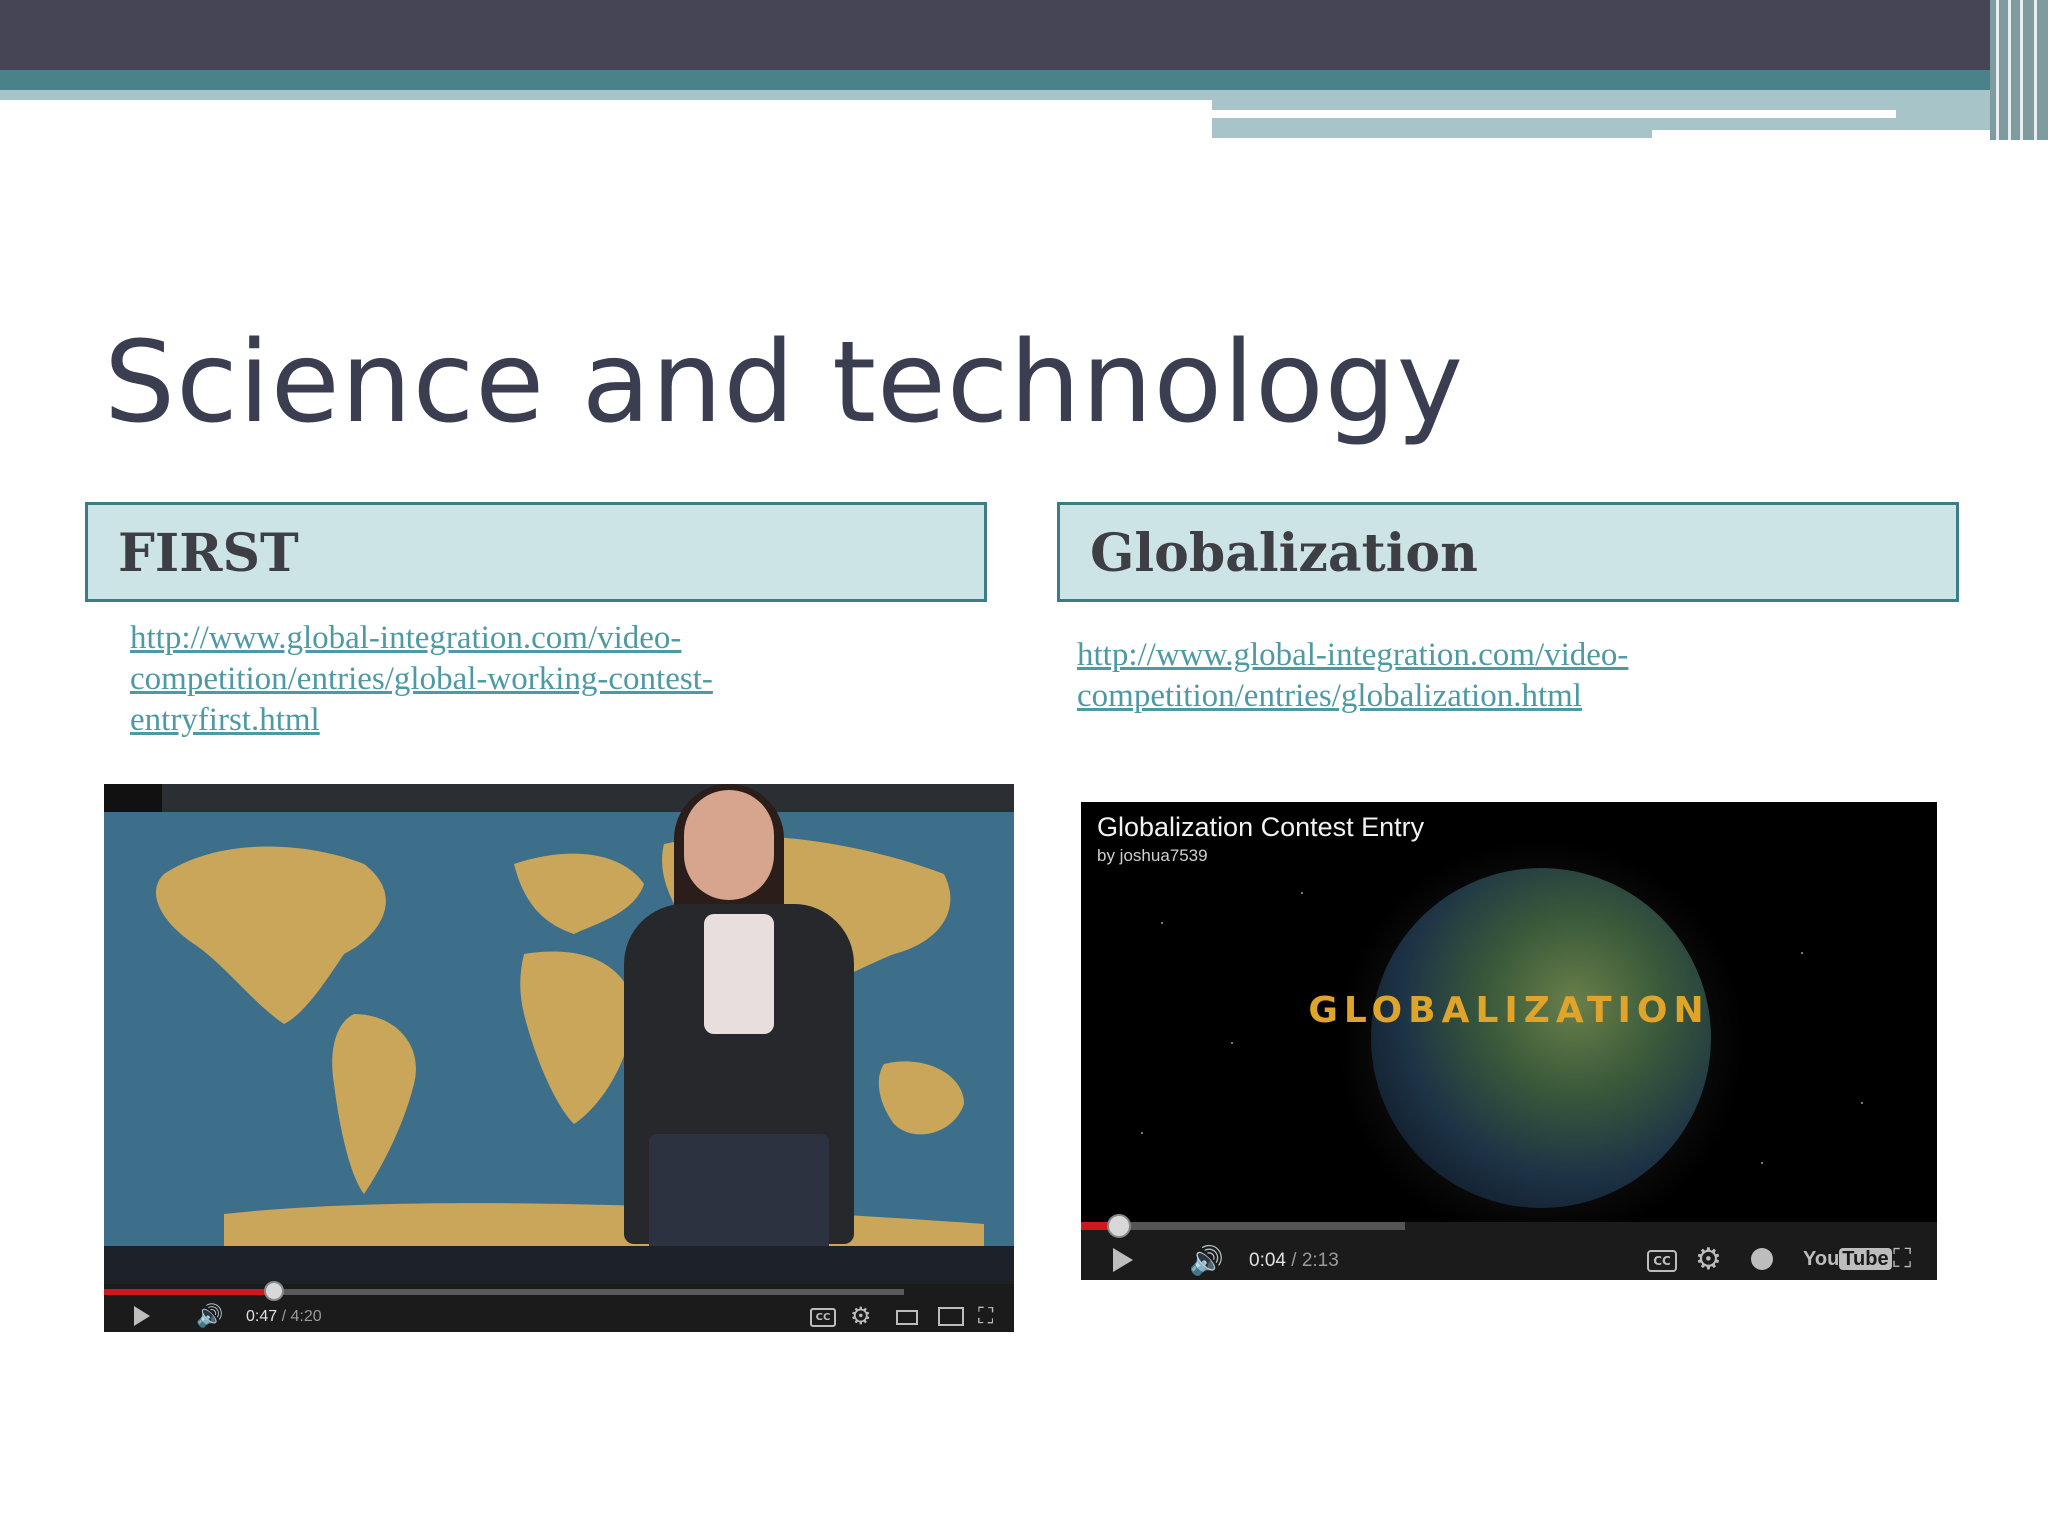  I want to click on clock-icon, so click(1762, 1259).